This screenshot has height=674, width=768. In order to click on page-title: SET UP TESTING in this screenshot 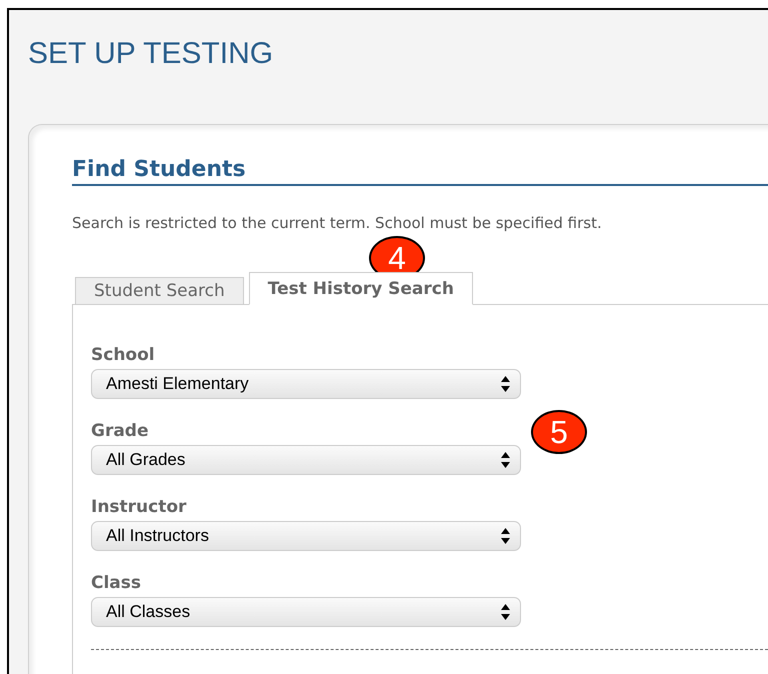, I will do `click(150, 54)`.